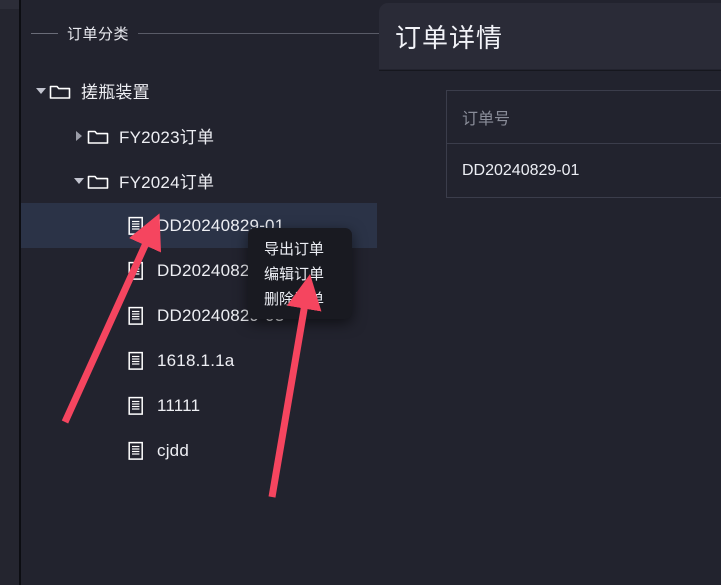 This screenshot has height=585, width=721. I want to click on window-left-strip, so click(9, 292).